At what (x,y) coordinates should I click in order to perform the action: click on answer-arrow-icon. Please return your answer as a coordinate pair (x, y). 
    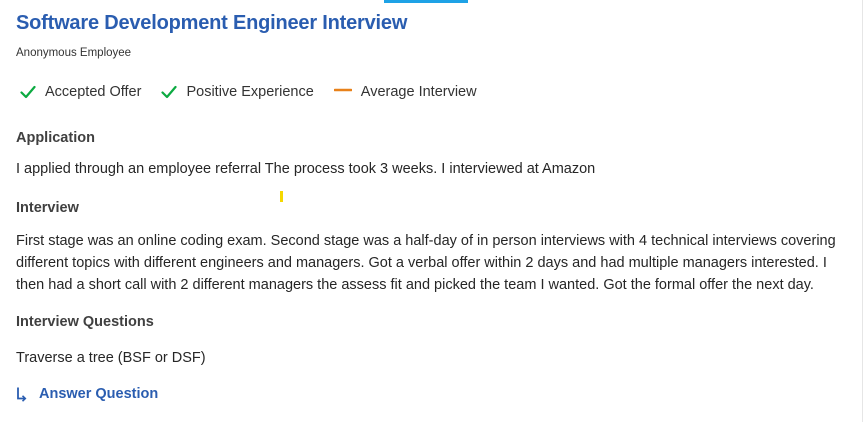
    Looking at the image, I should click on (22, 394).